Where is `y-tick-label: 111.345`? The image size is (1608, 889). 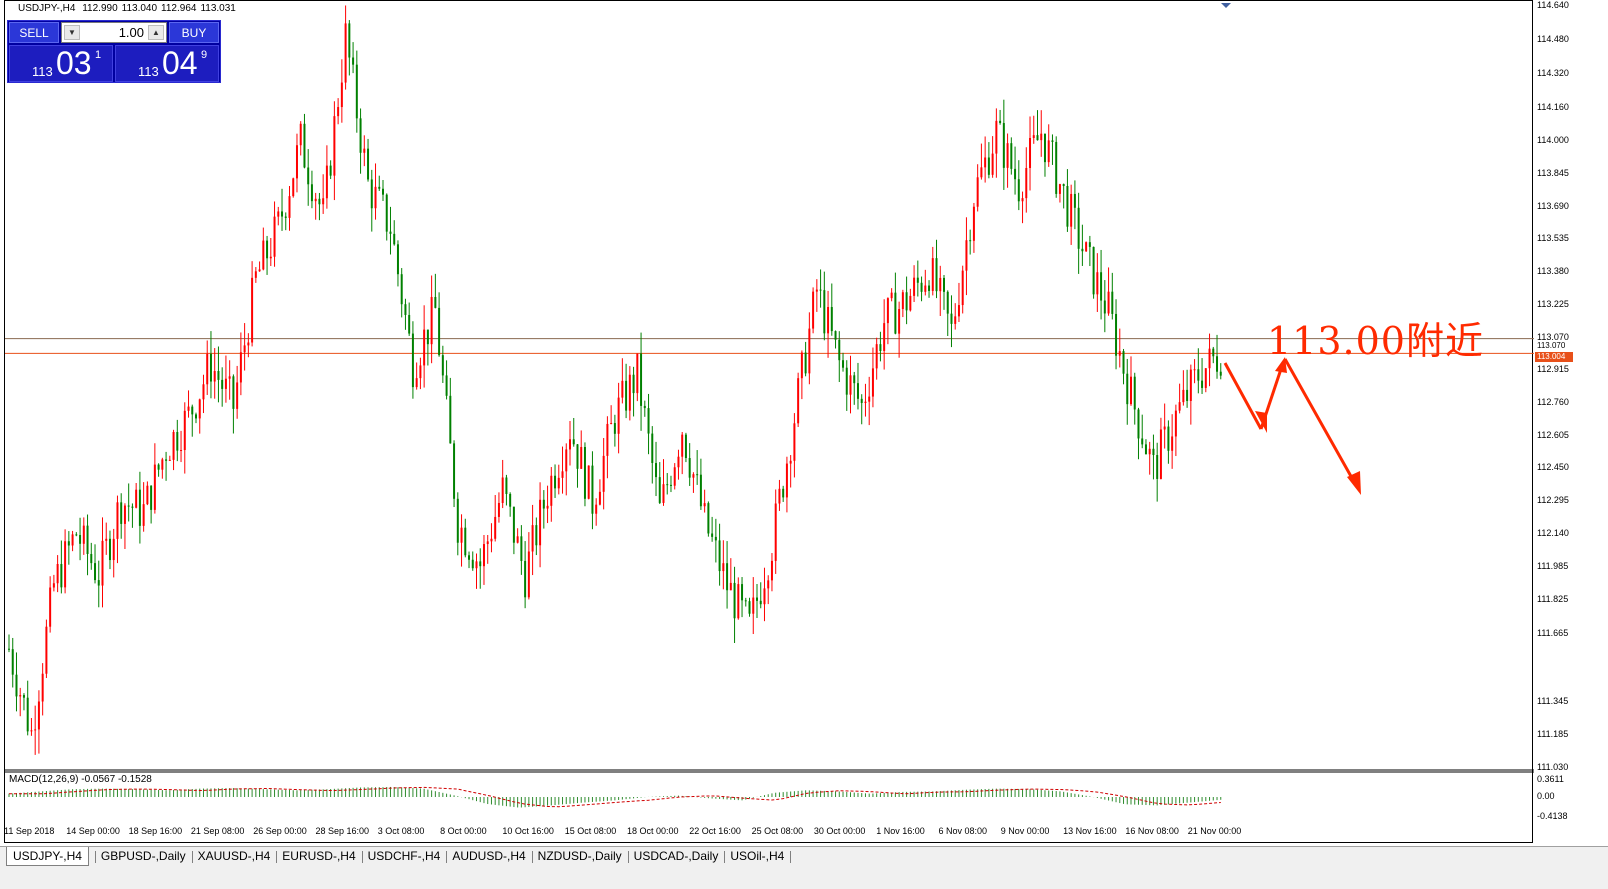 y-tick-label: 111.345 is located at coordinates (1553, 700).